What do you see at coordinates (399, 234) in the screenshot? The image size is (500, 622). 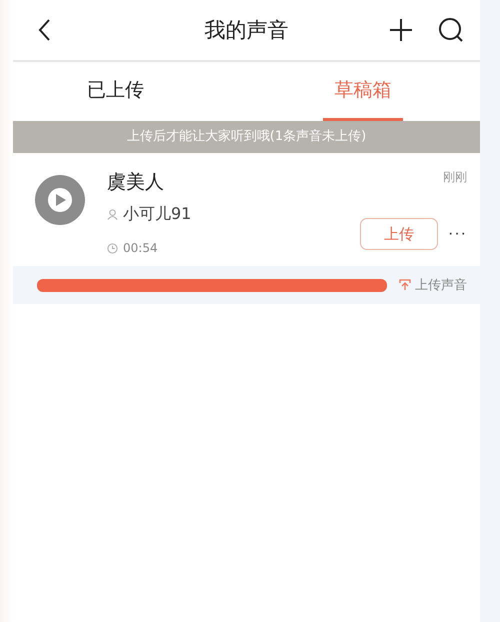 I see `upload-button: 上传` at bounding box center [399, 234].